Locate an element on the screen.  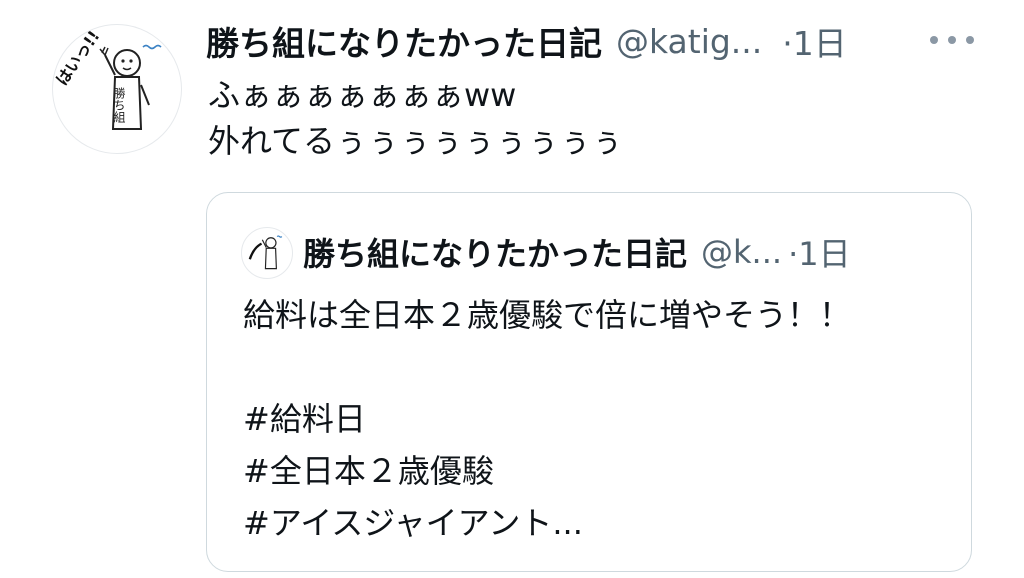
quoted-text-blank-line is located at coordinates (603, 367).